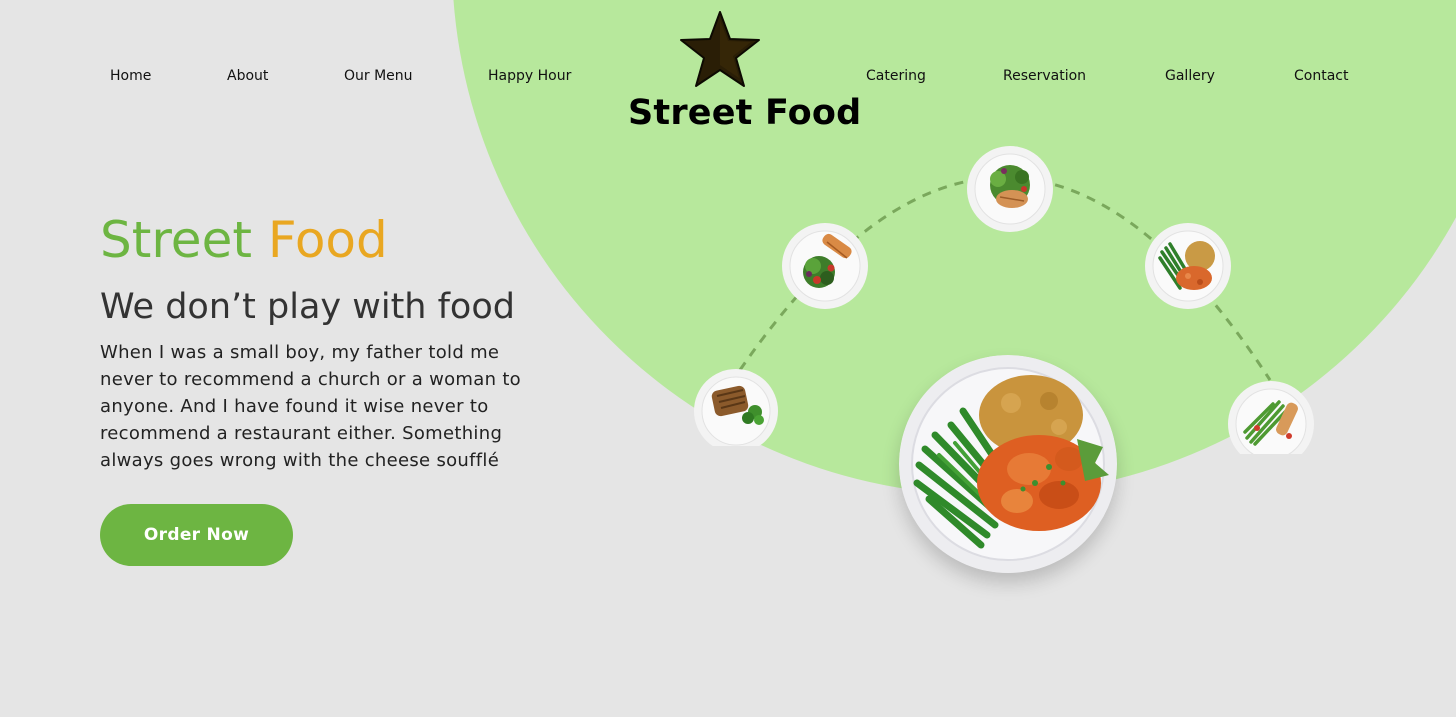 This screenshot has height=717, width=1456. I want to click on nav-home: Home, so click(130, 76).